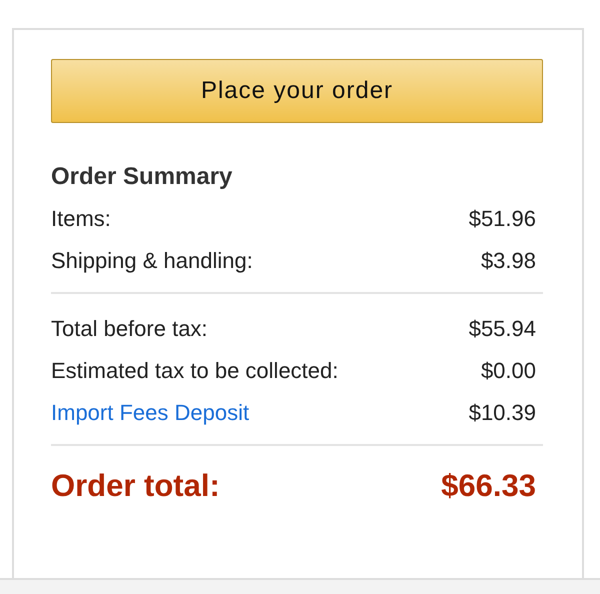 The height and width of the screenshot is (594, 600). I want to click on place-order-button: Place your order, so click(297, 91).